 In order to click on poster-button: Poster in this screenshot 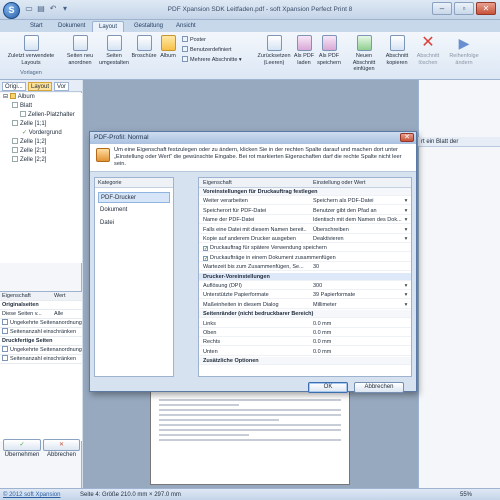, I will do `click(194, 40)`.